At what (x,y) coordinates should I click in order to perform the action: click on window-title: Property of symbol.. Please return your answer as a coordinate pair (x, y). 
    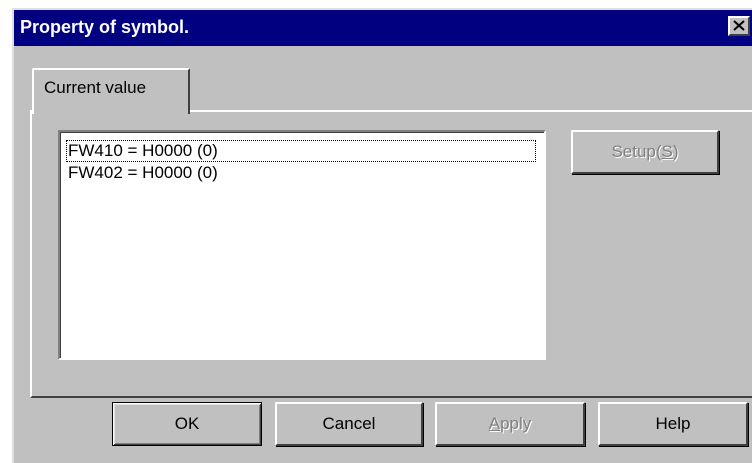
    Looking at the image, I should click on (105, 27).